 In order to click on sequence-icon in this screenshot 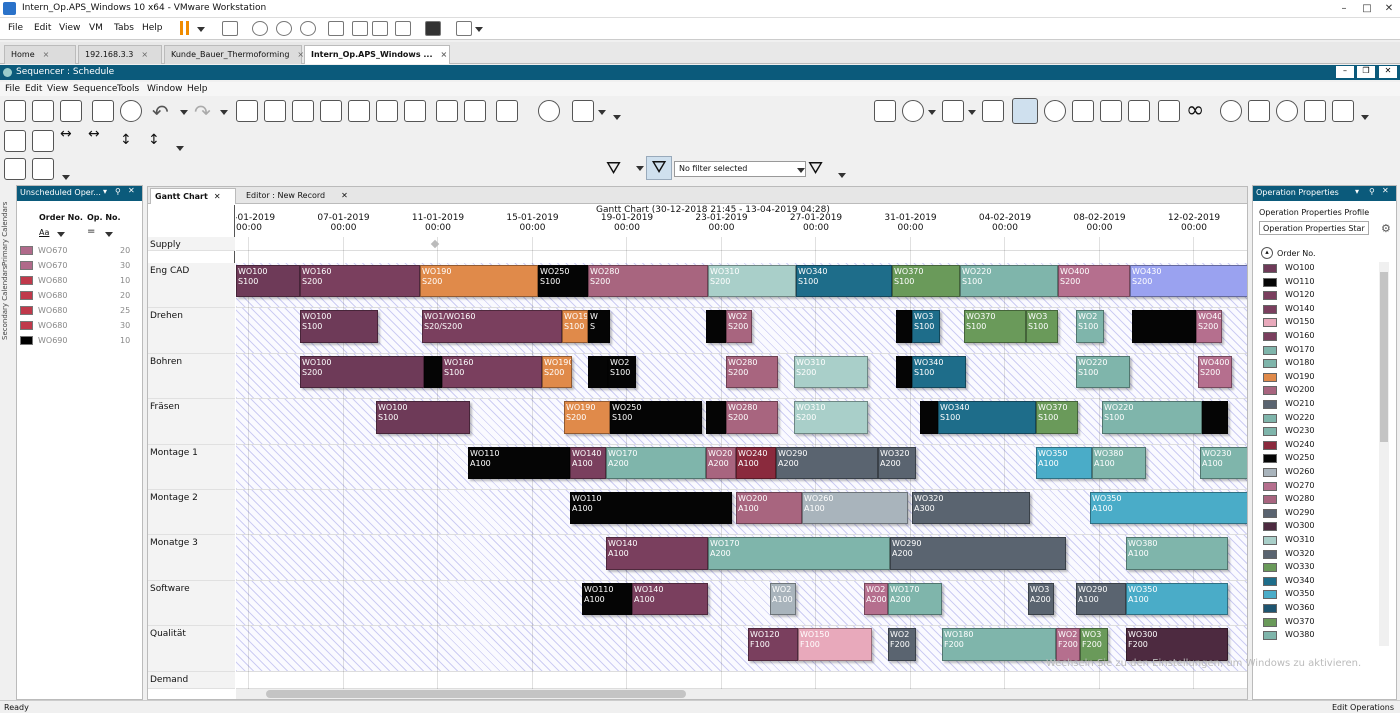, I will do `click(475, 111)`.